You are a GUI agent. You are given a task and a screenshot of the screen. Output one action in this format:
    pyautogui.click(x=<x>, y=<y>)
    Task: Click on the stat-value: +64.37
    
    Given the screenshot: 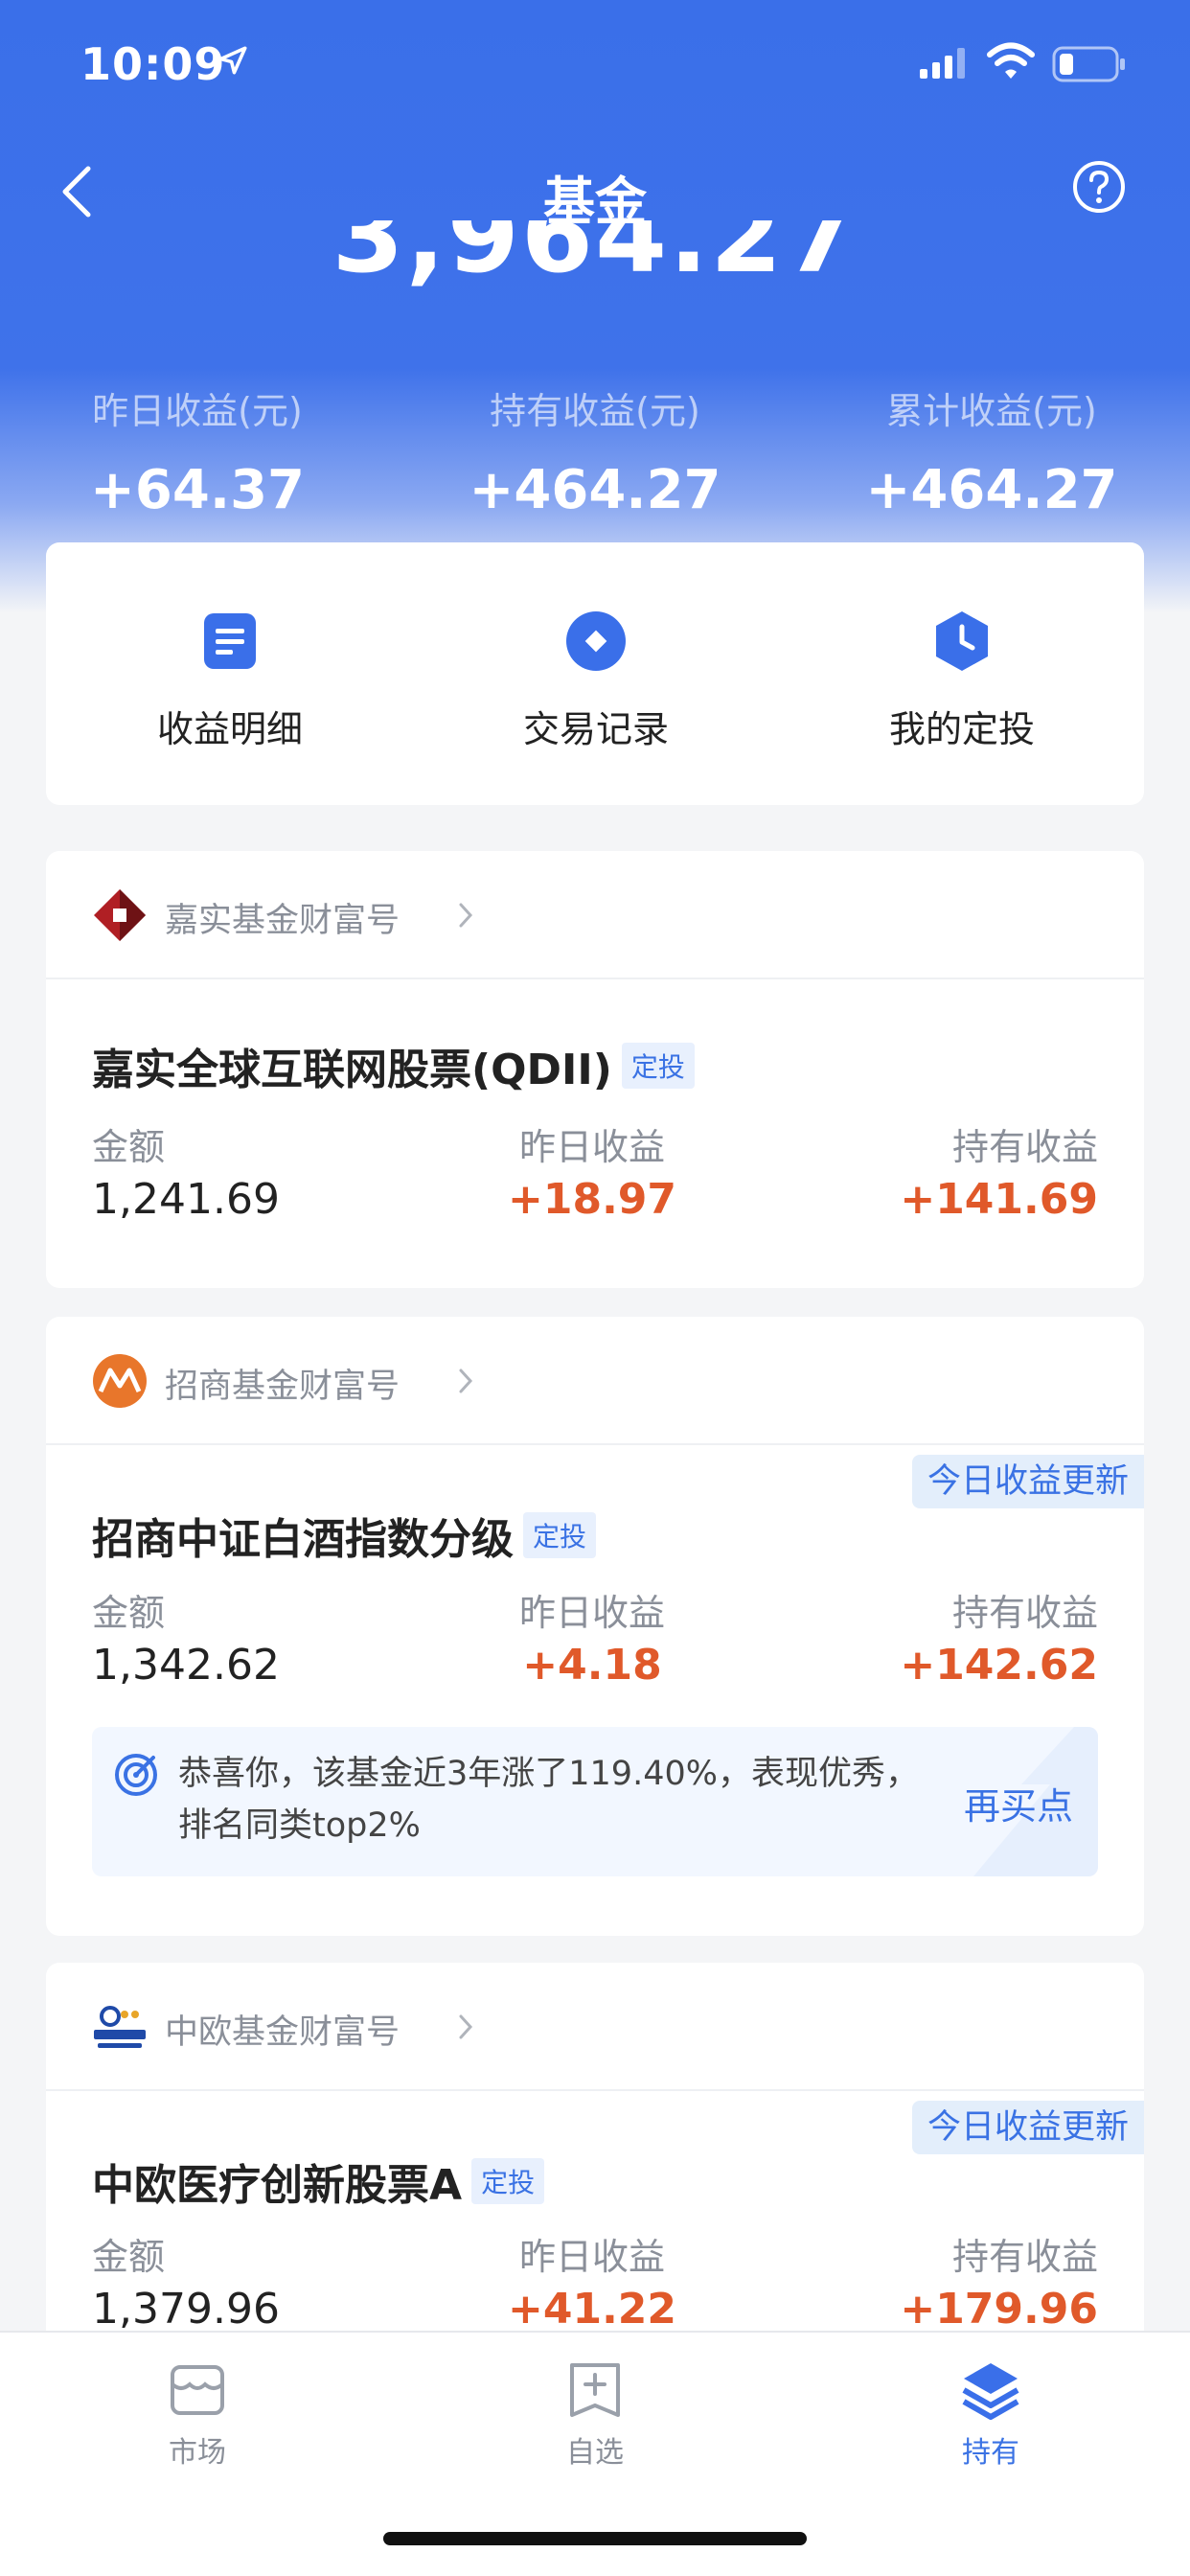 What is the action you would take?
    pyautogui.click(x=198, y=490)
    